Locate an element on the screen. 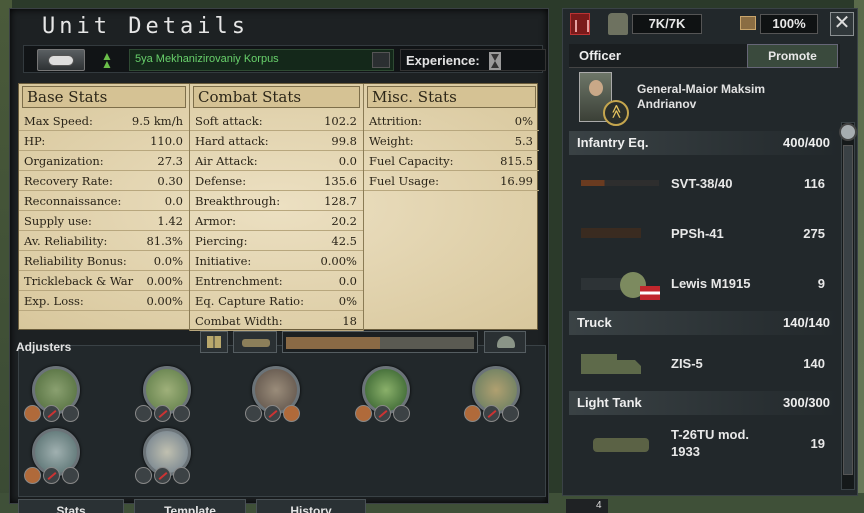 This screenshot has width=864, height=513. tab-template: Template is located at coordinates (190, 506).